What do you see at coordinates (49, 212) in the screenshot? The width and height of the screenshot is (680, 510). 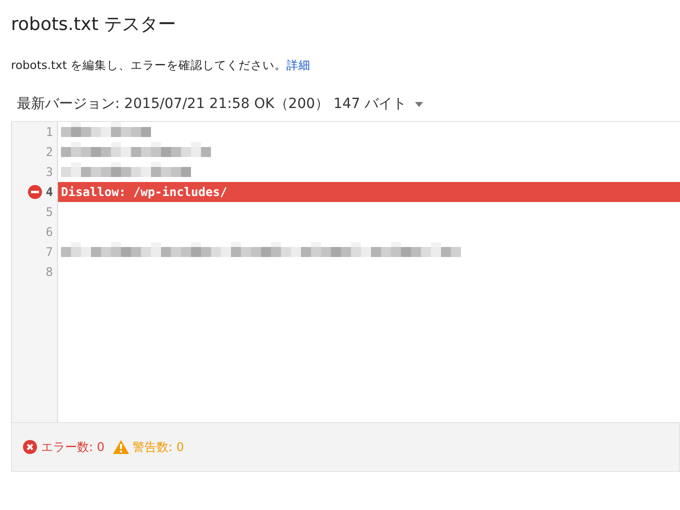 I see `line-number: 5` at bounding box center [49, 212].